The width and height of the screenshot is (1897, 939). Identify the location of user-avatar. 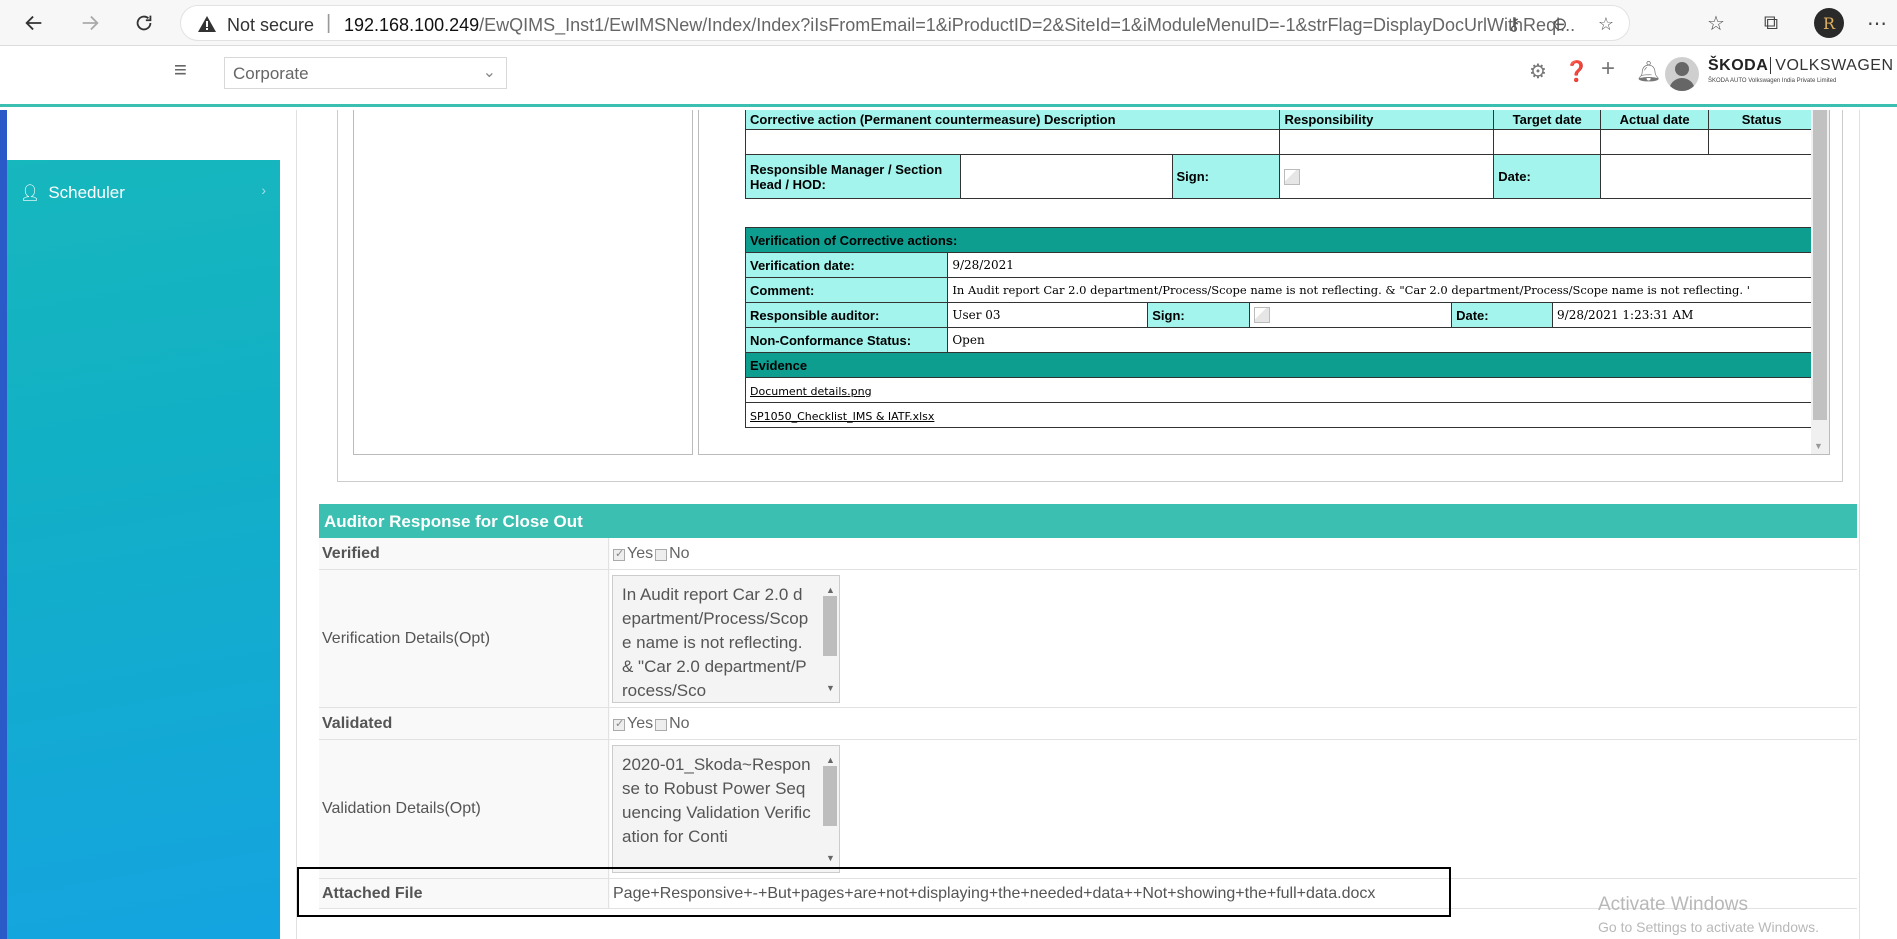
(1682, 74).